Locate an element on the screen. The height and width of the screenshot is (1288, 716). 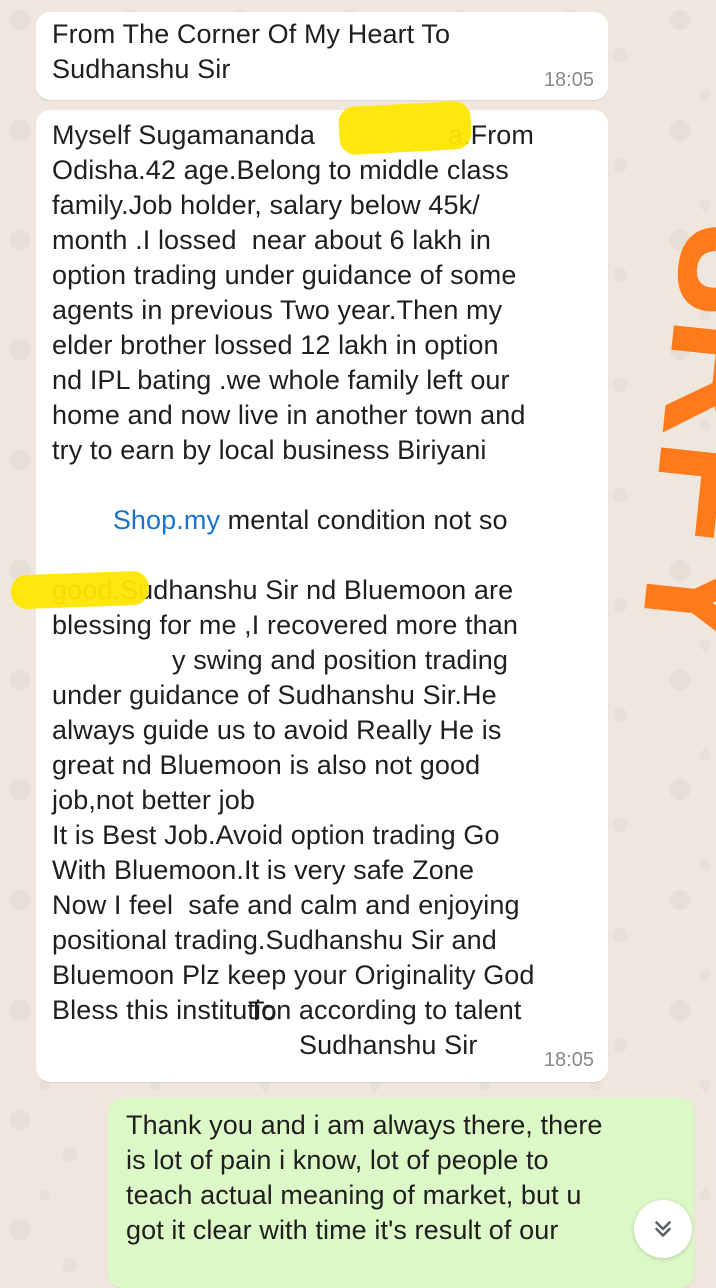
overlay-text: 3RFY is located at coordinates (659, 442).